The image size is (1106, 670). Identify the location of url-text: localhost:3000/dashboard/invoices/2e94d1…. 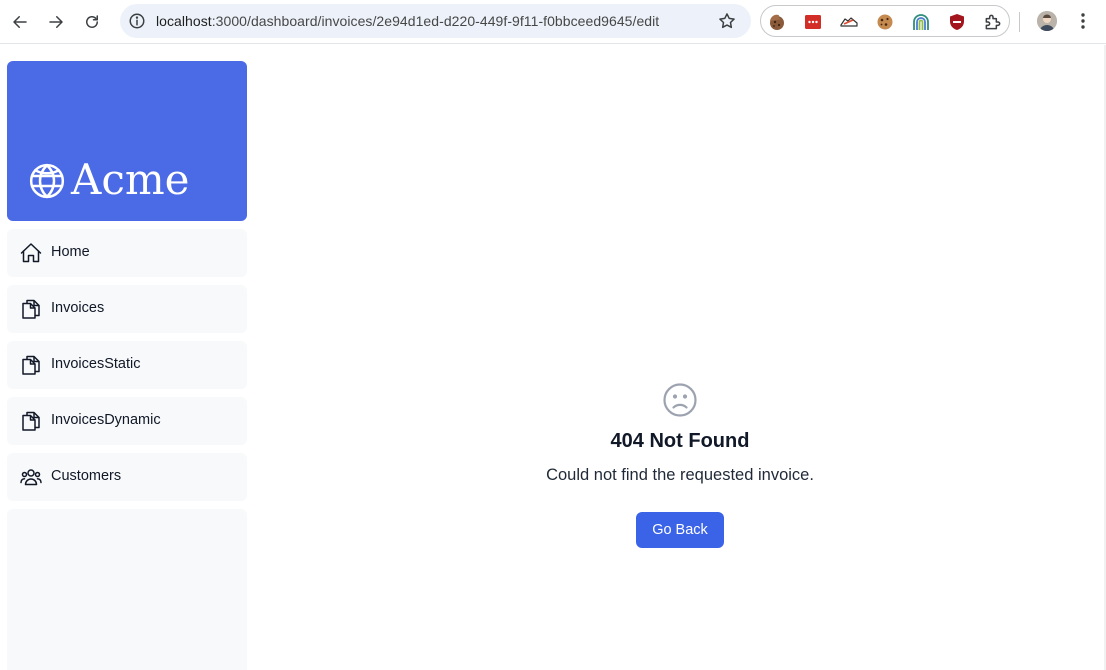
(407, 21).